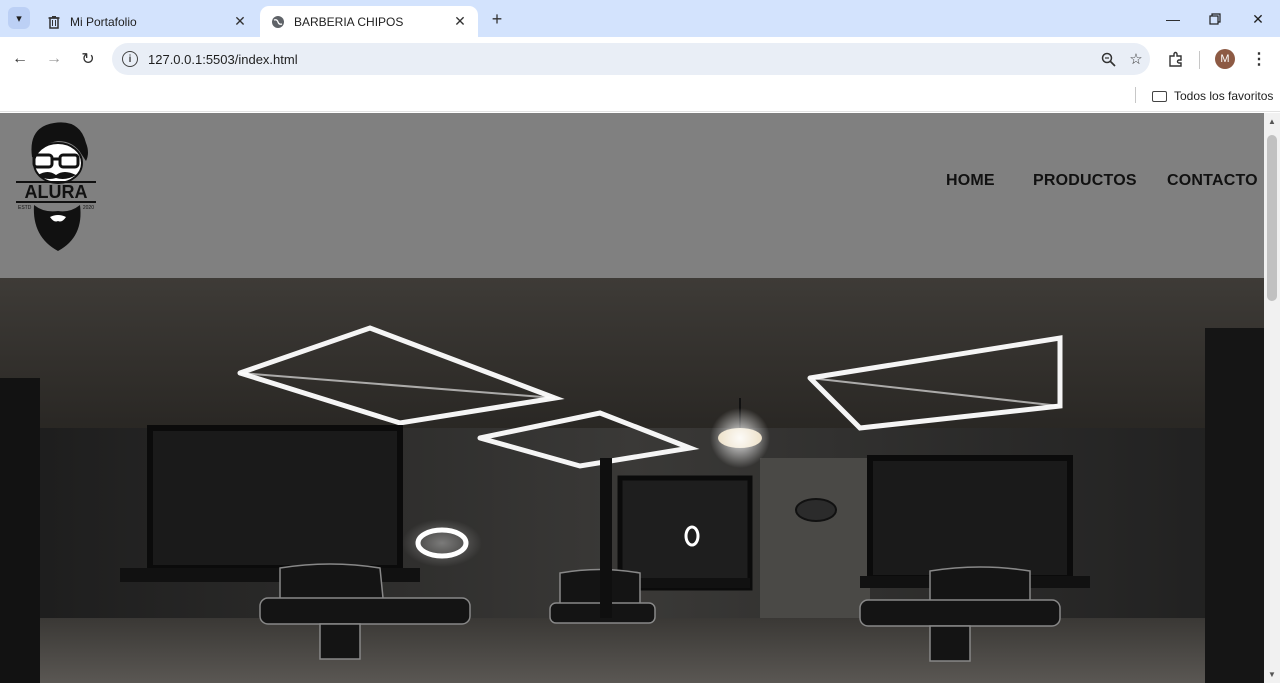  Describe the element at coordinates (1108, 59) in the screenshot. I see `zoom-icon` at that location.